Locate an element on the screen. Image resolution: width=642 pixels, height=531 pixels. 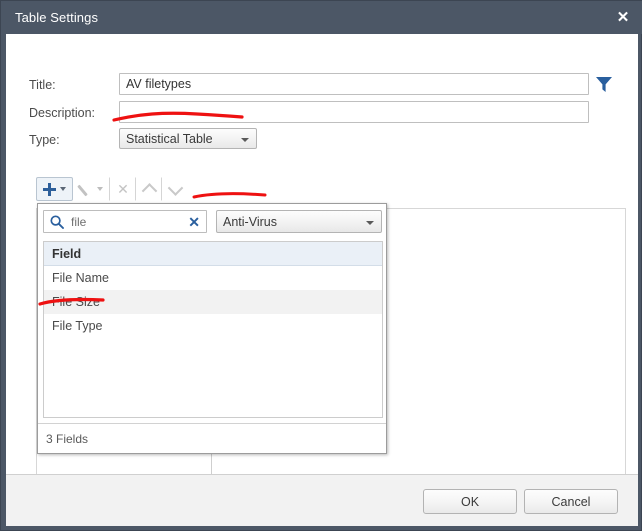
type-select-value: Statistical Table is located at coordinates (169, 139).